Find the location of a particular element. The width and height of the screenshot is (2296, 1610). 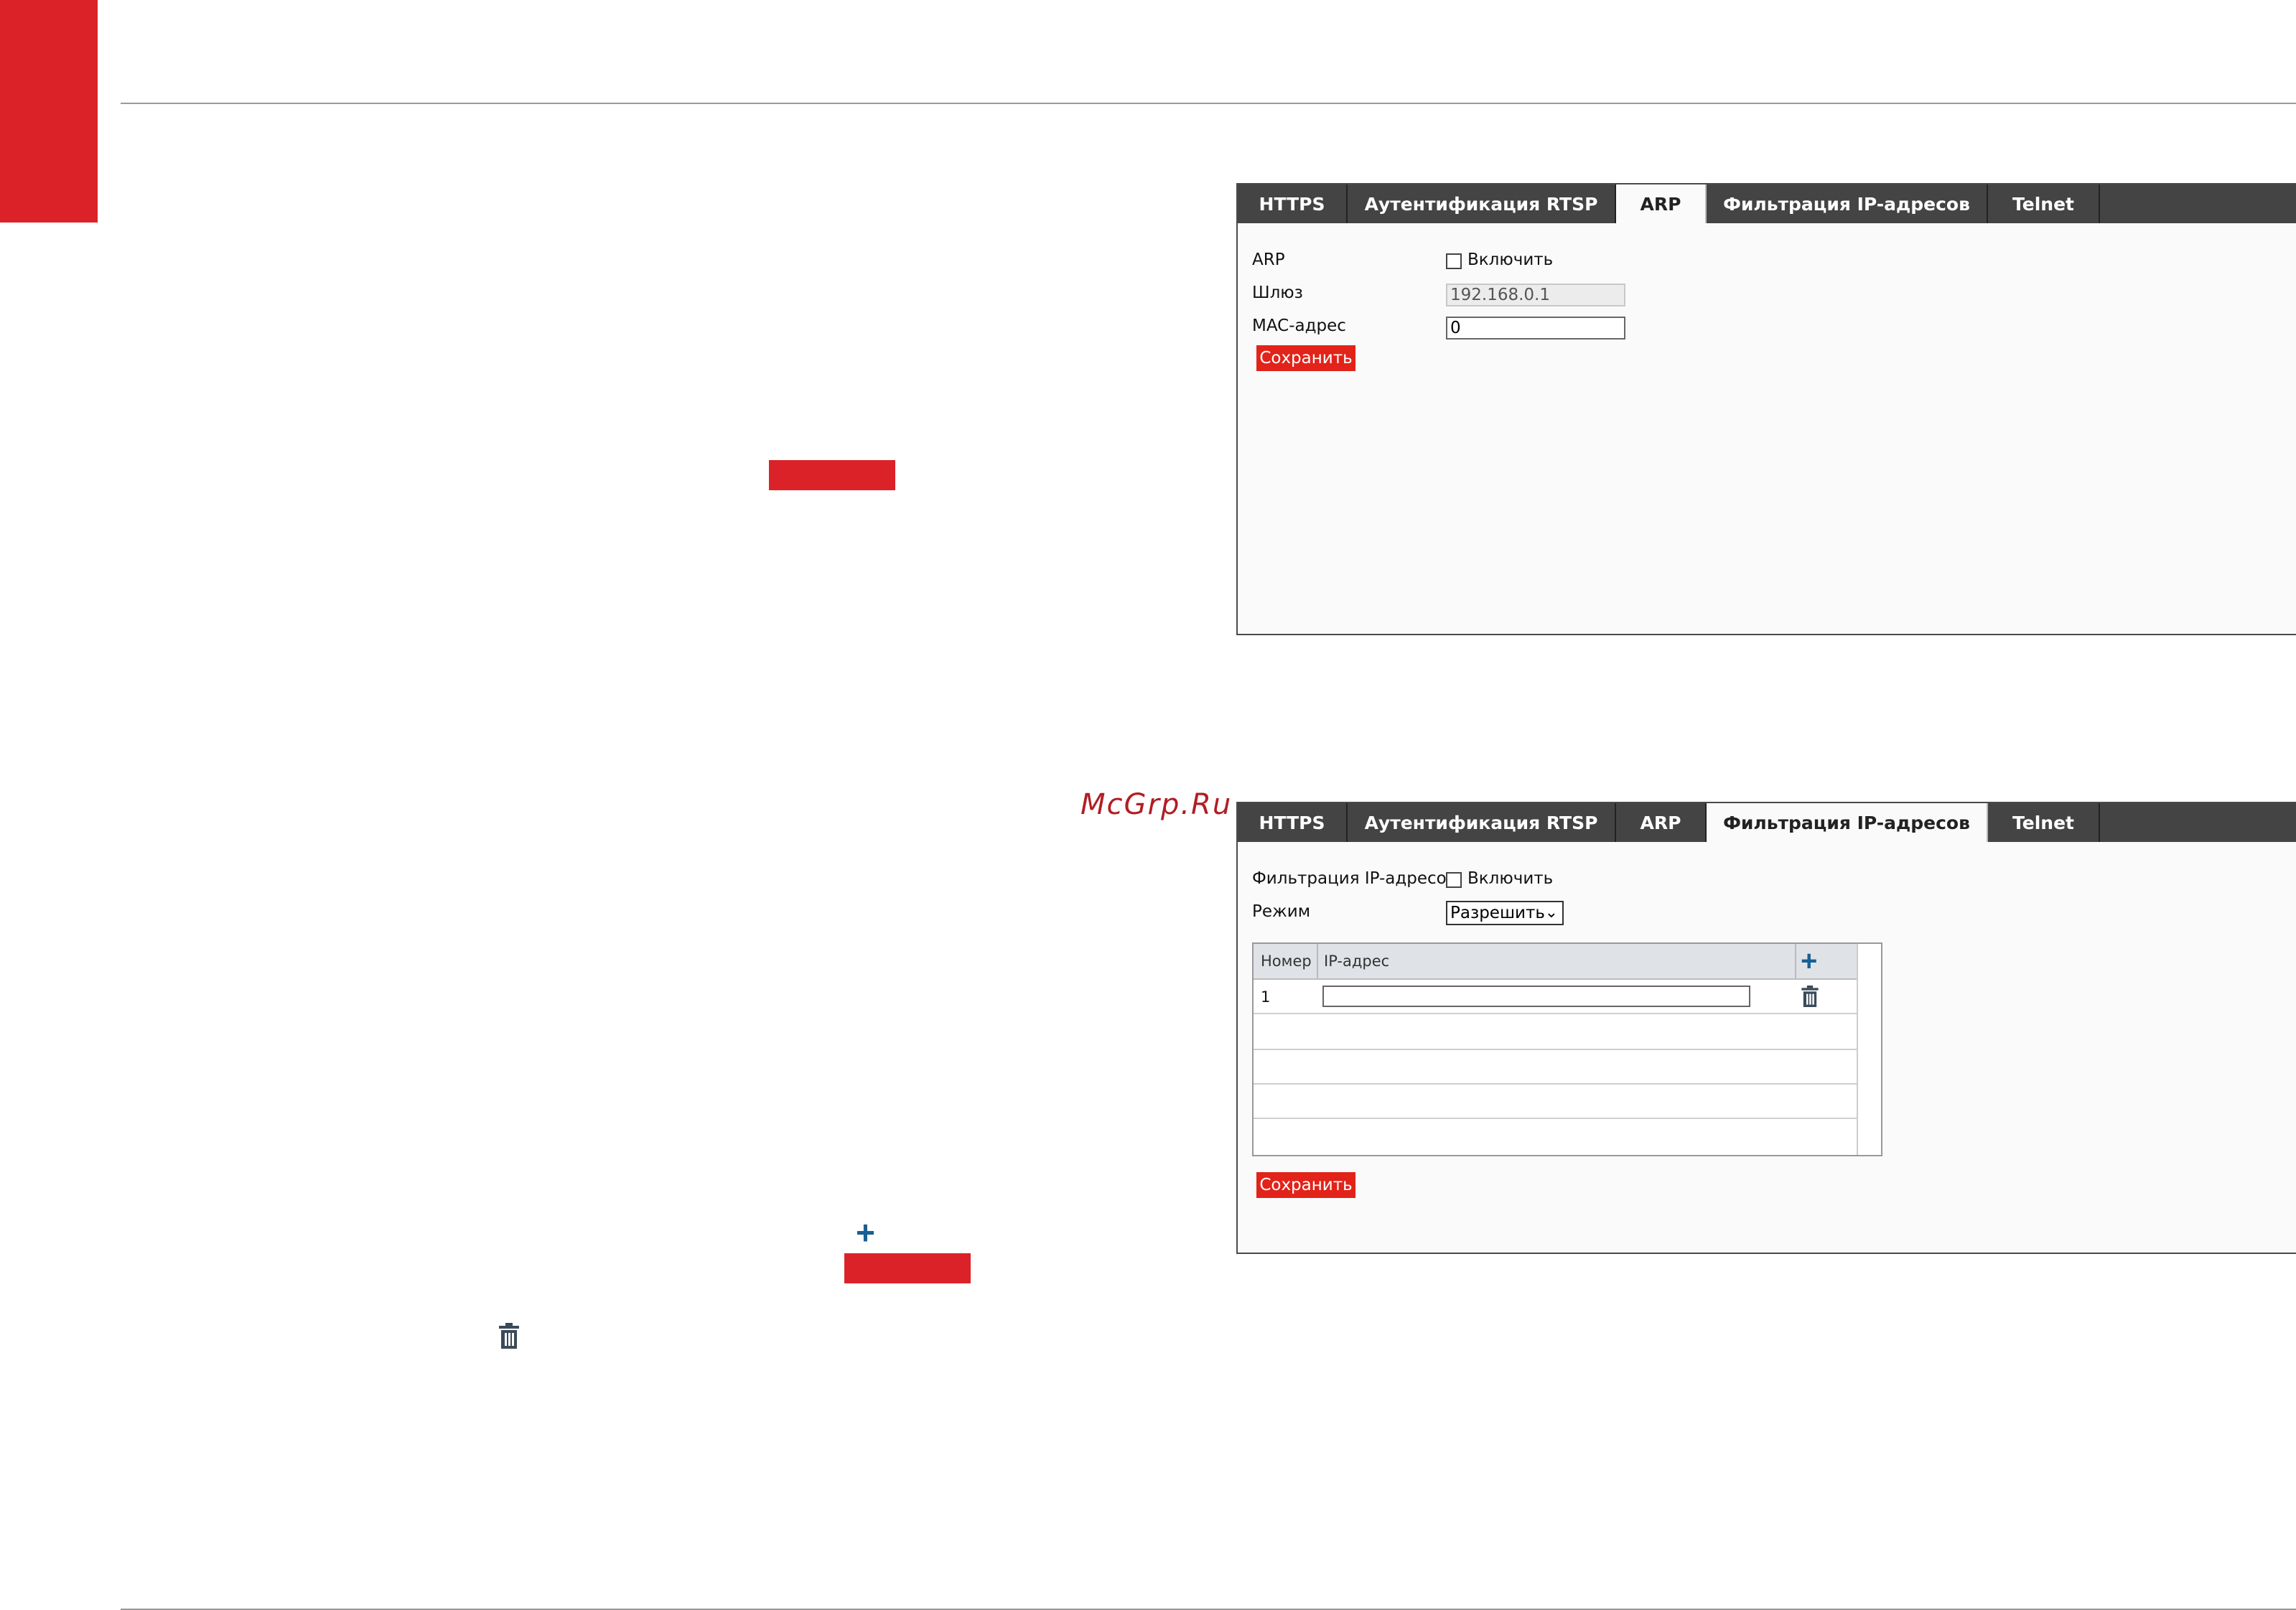

watermark: McGrp.Ru is located at coordinates (1157, 805).